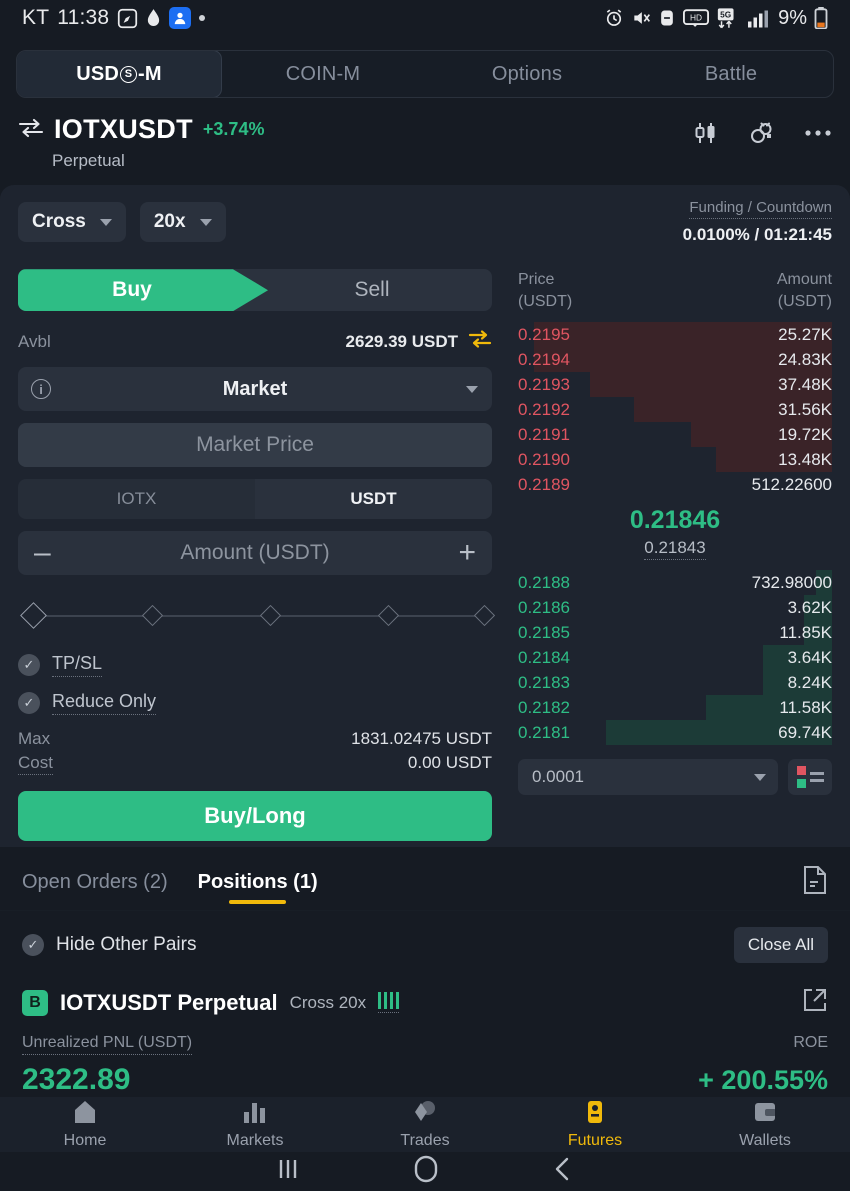  What do you see at coordinates (426, 1171) in the screenshot?
I see `home-circle-icon` at bounding box center [426, 1171].